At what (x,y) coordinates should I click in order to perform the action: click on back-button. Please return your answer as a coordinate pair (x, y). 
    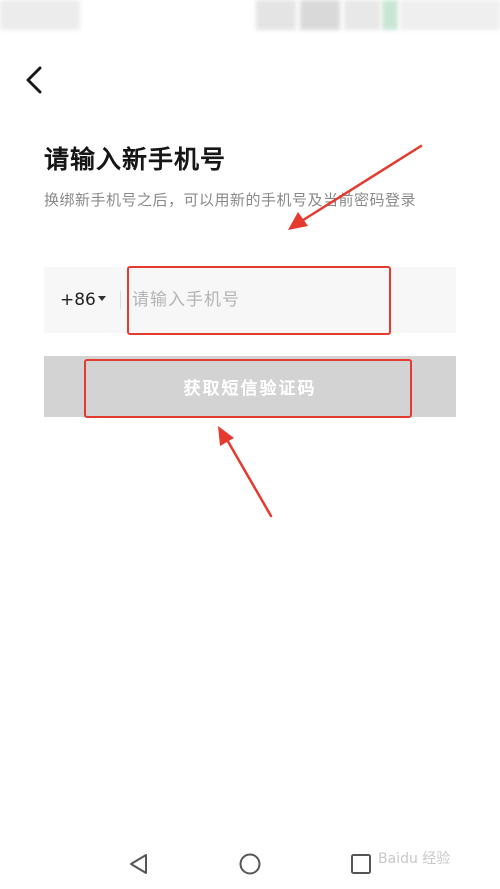
    Looking at the image, I should click on (34, 80).